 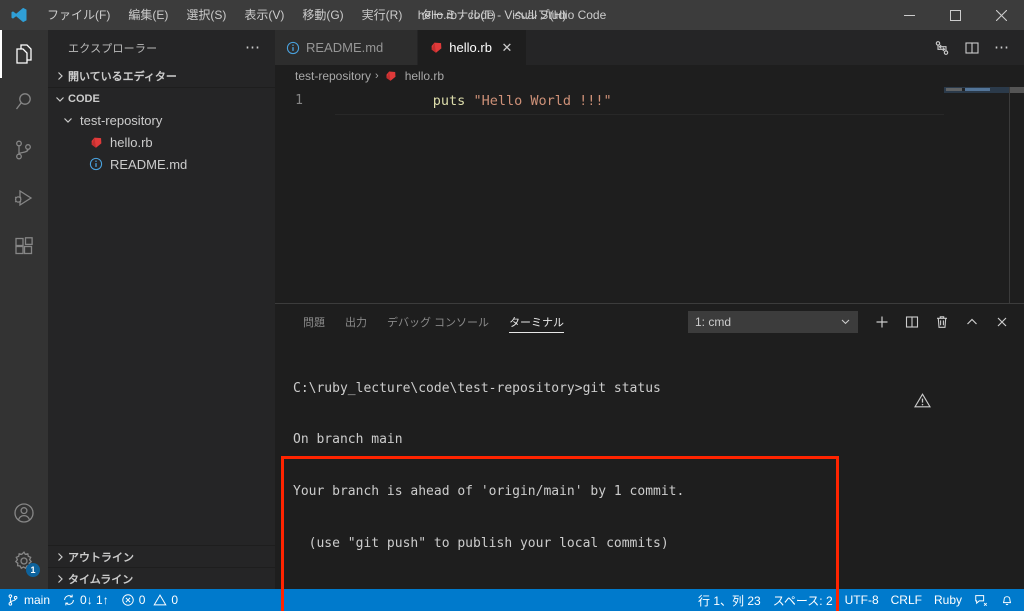 I want to click on activity-explorer, so click(x=24, y=54).